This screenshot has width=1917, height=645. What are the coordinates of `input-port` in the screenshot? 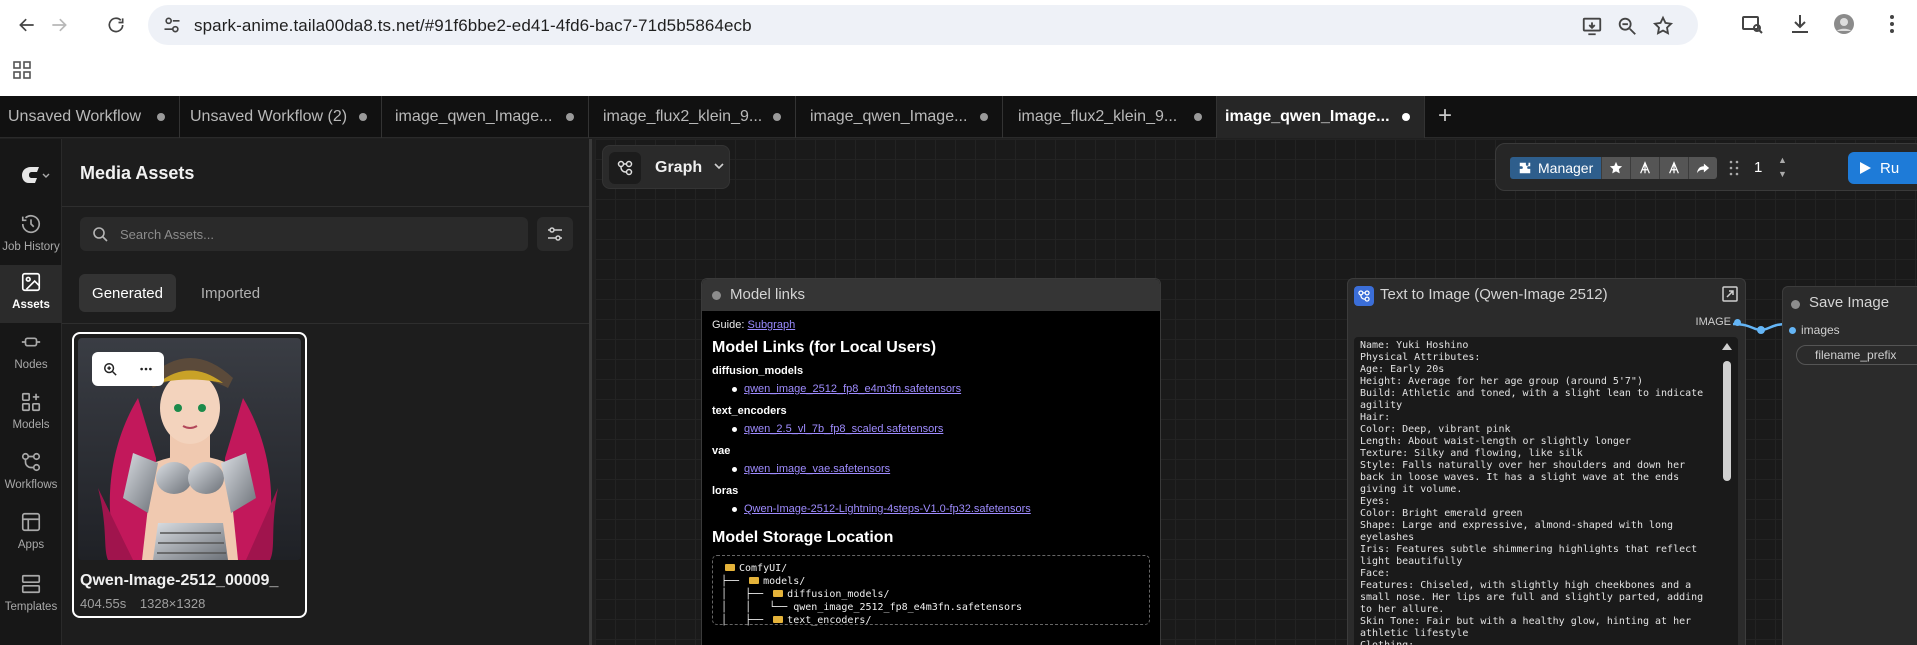 It's located at (1792, 330).